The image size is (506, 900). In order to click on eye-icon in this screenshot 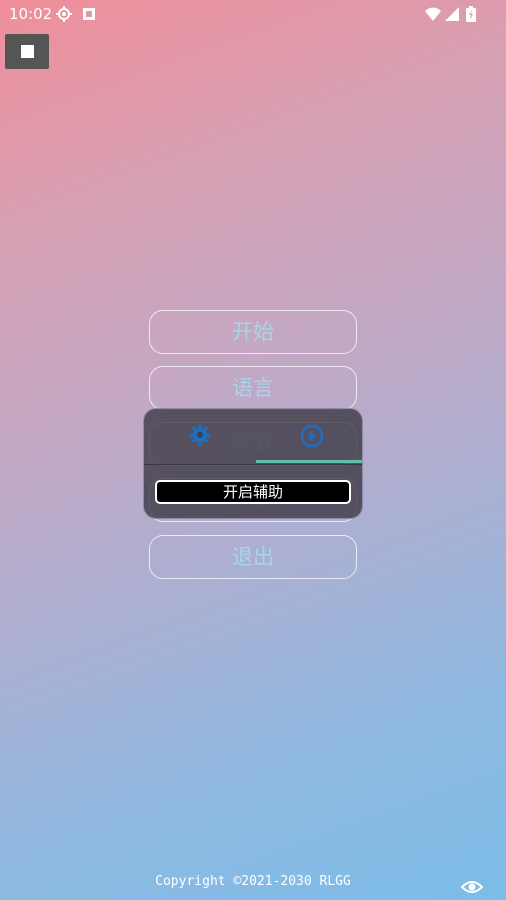, I will do `click(472, 887)`.